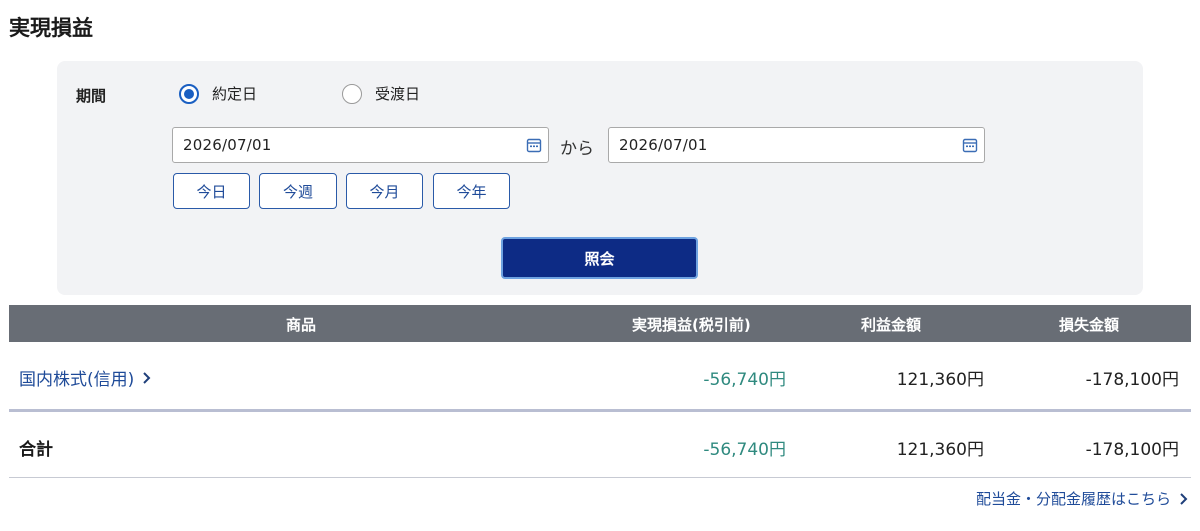 The width and height of the screenshot is (1200, 531). I want to click on dividend-history-link-label: 配当金・分配金履歴はこちら, so click(1073, 499).